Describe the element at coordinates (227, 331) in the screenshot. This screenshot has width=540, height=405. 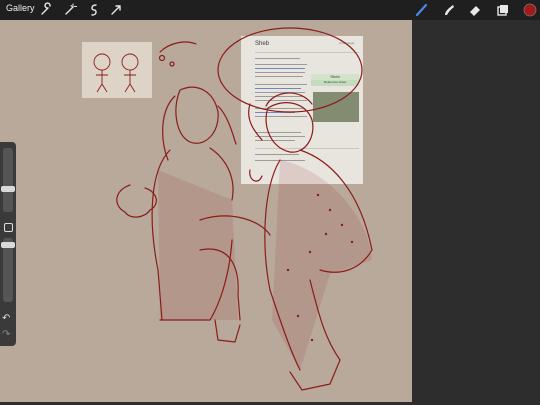
I see `left-figure-boot` at that location.